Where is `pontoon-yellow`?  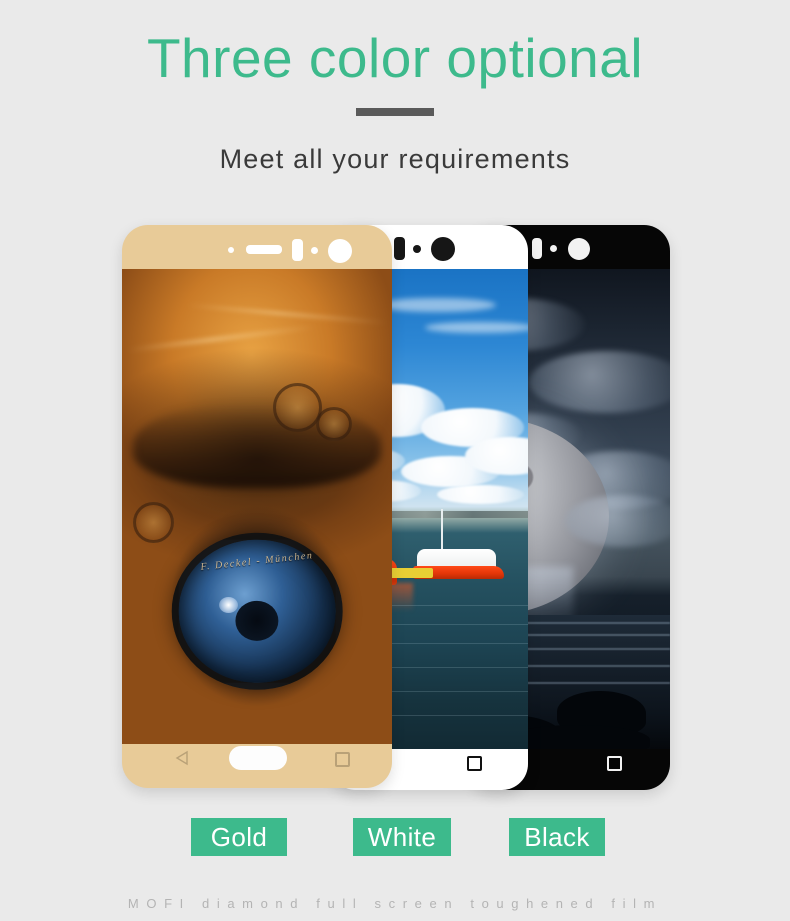
pontoon-yellow is located at coordinates (411, 573).